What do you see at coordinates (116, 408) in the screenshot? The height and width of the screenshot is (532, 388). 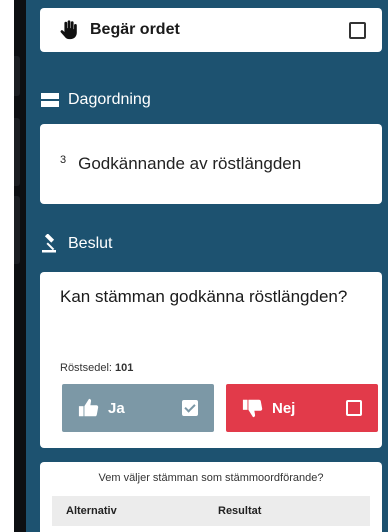 I see `vote-yes-label: Ja` at bounding box center [116, 408].